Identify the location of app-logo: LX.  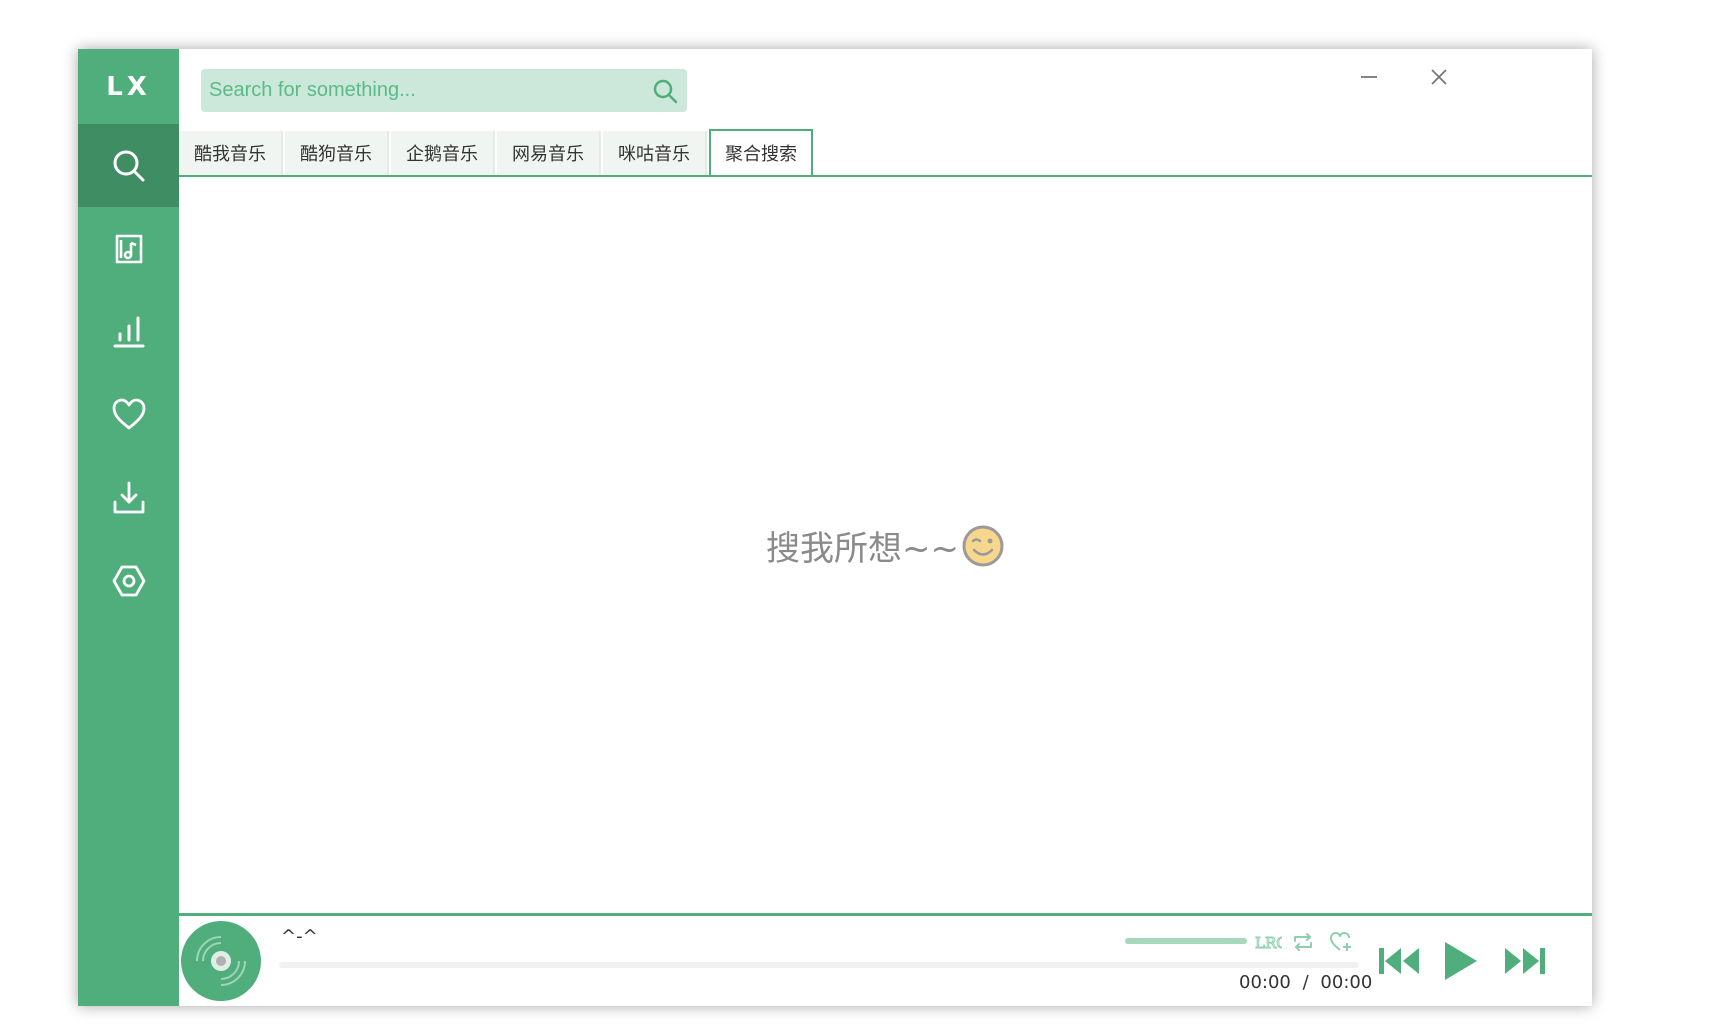
(128, 86).